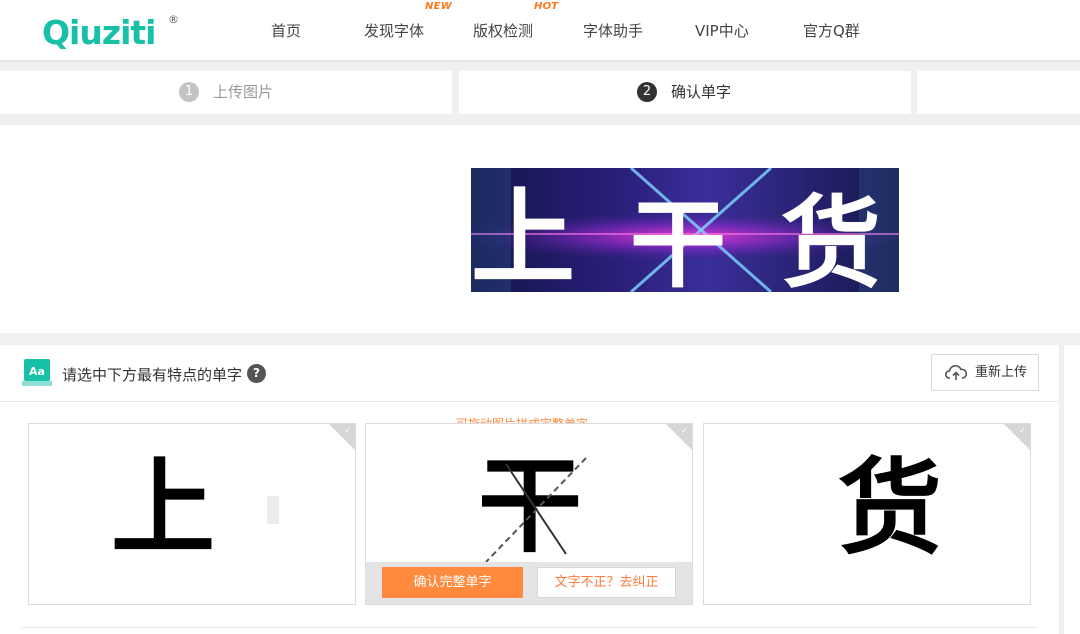 This screenshot has width=1080, height=634. I want to click on nav-font-assistant: 字体助手, so click(613, 30).